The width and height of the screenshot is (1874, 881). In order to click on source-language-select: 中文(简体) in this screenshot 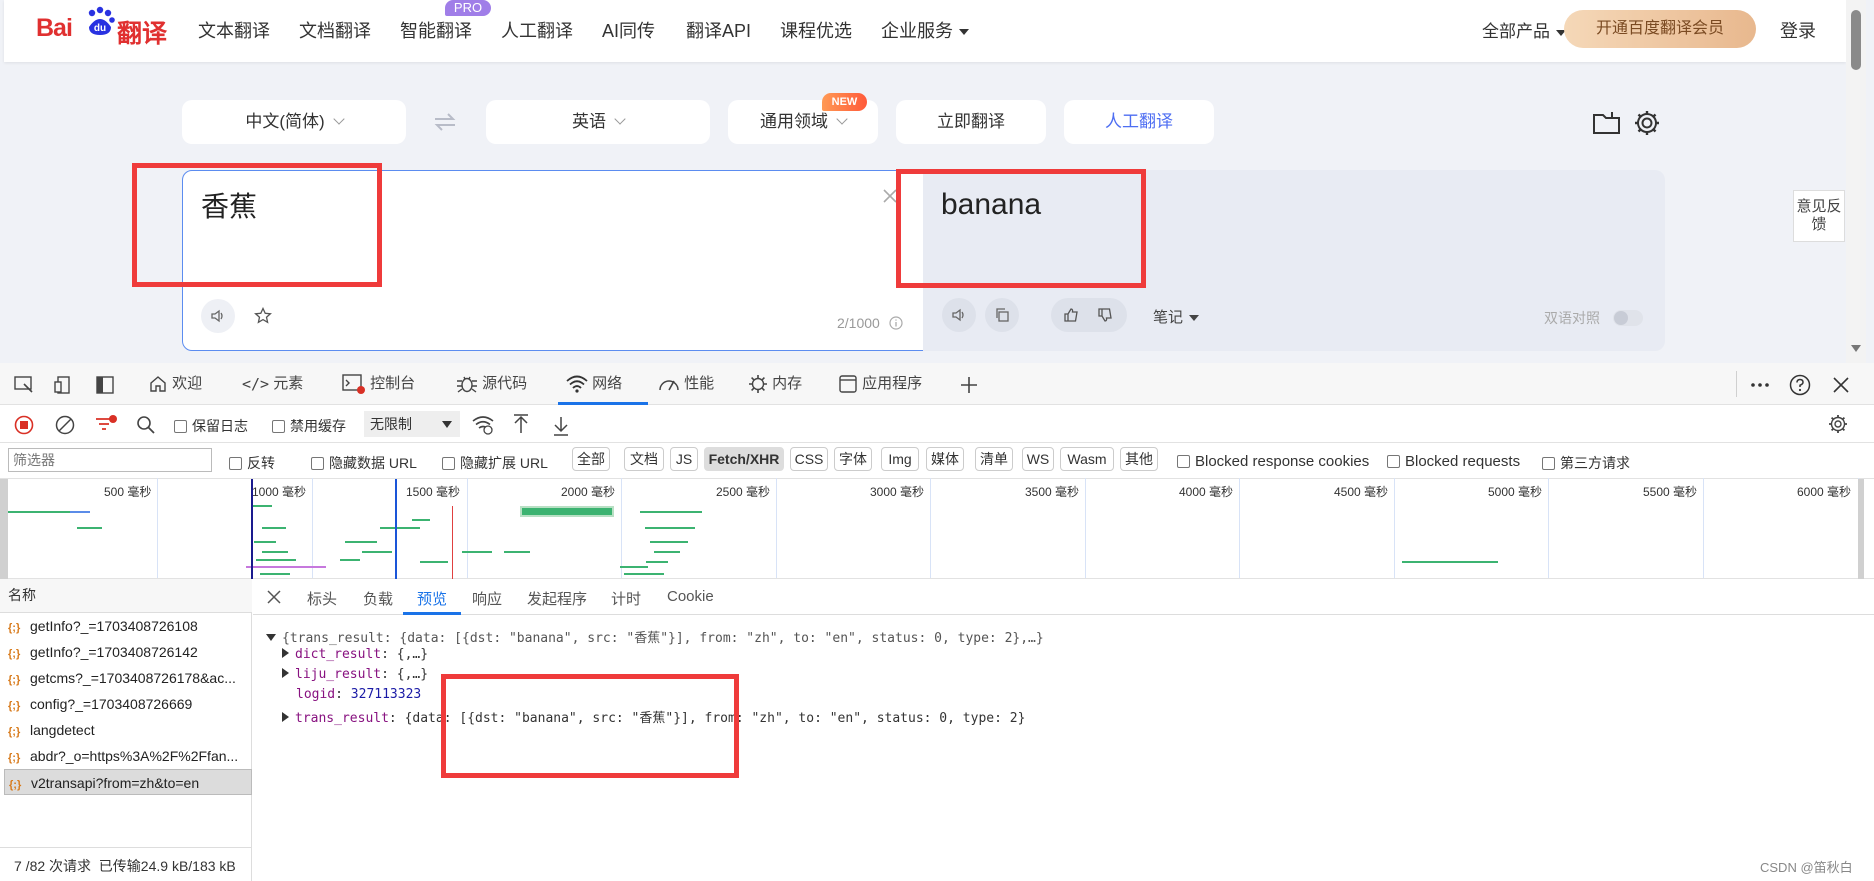, I will do `click(294, 122)`.